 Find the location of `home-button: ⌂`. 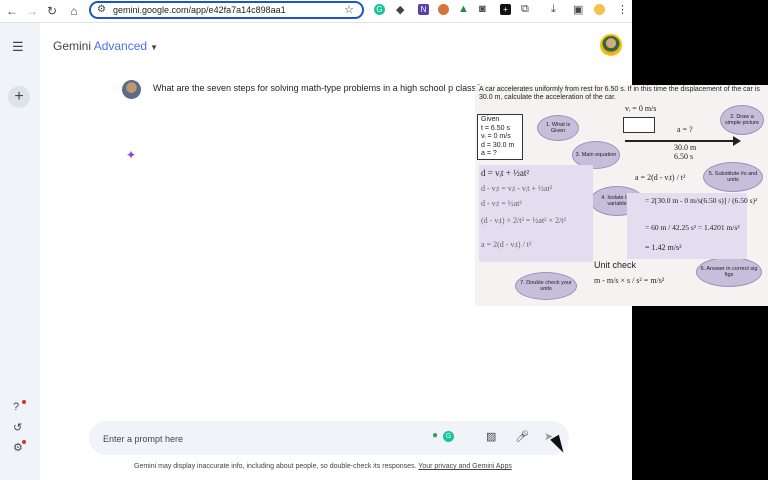

home-button: ⌂ is located at coordinates (74, 11).